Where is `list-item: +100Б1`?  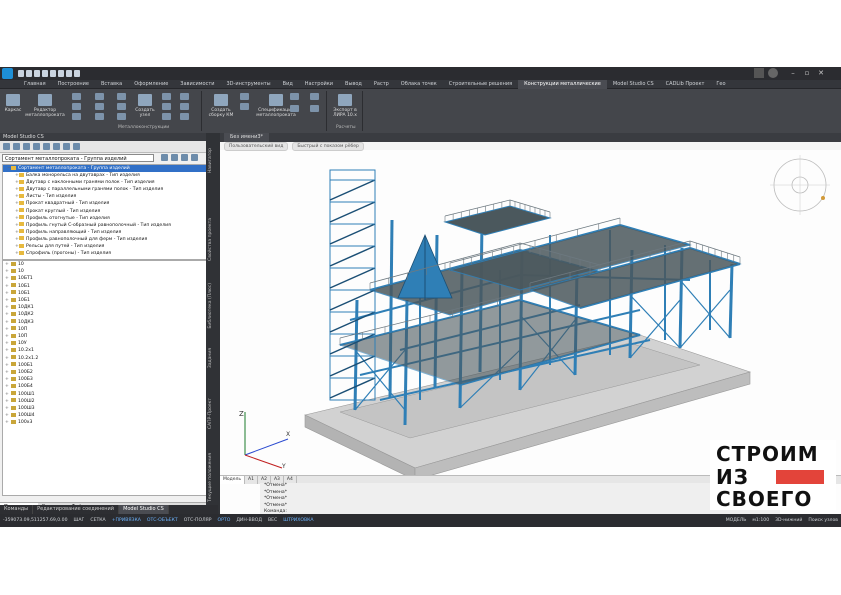
list-item: +100Б1 is located at coordinates (105, 365).